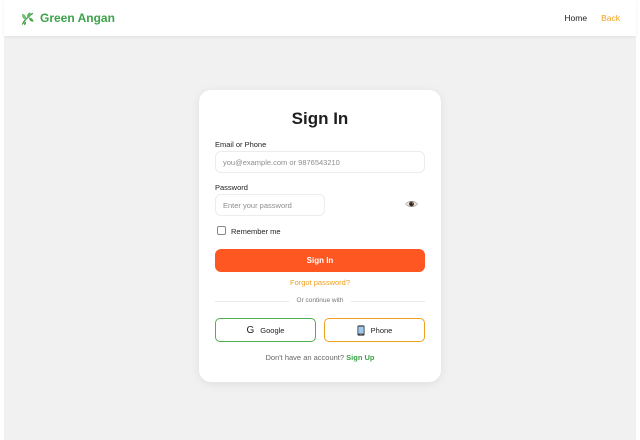 The image size is (640, 440). I want to click on nav-home-link: Home, so click(575, 18).